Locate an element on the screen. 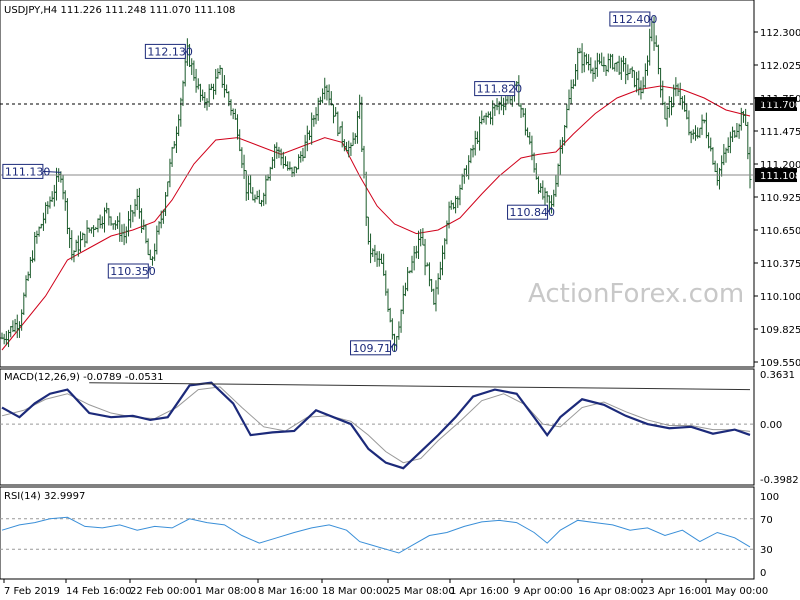  price-annotation-label: 112.130 is located at coordinates (170, 51).